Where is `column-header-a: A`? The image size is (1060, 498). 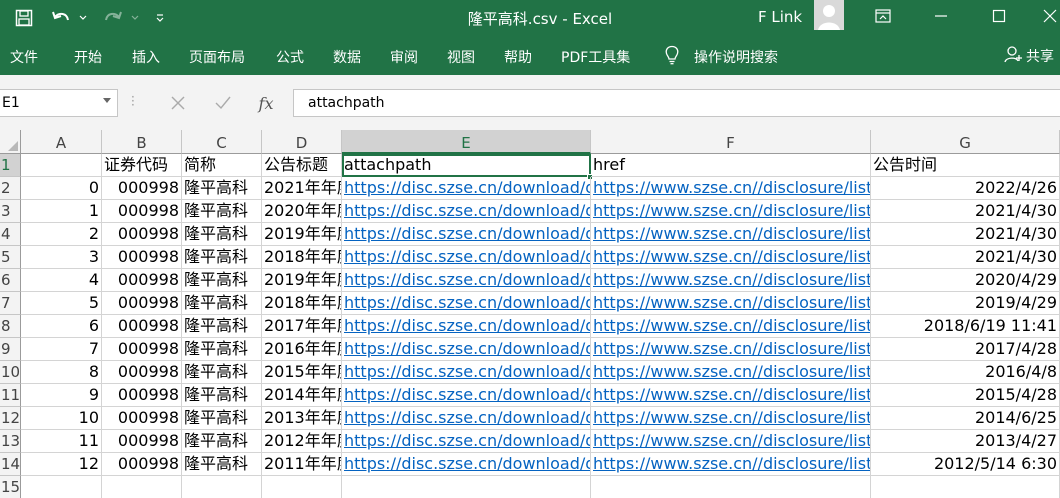
column-header-a: A is located at coordinates (61, 142).